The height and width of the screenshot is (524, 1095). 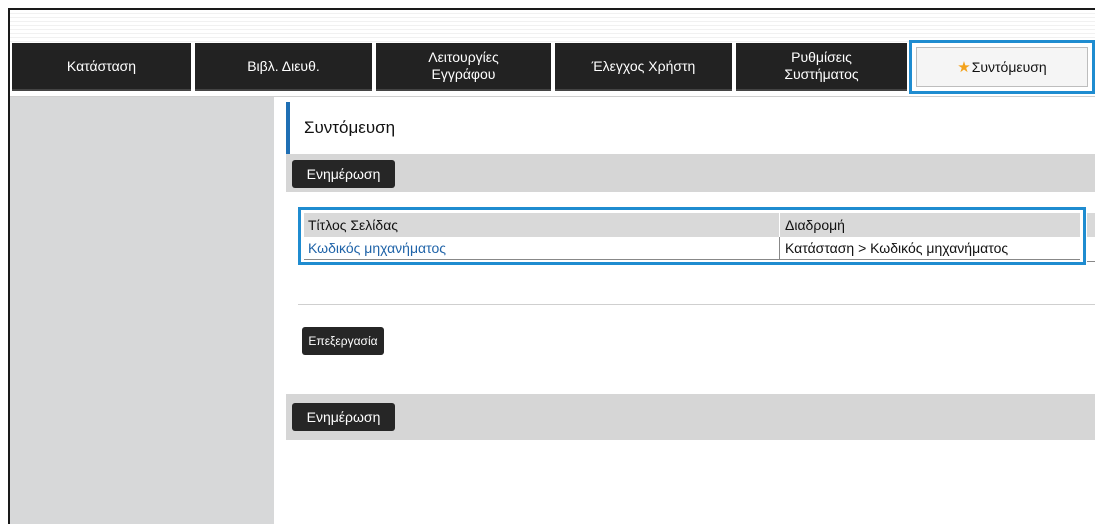 I want to click on tab-address-book: Βιβλ. Διευθ., so click(x=283, y=67).